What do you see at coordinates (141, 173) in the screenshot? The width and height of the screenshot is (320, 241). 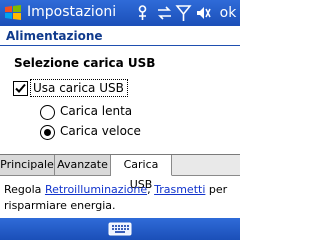 I see `tab-carica-usb: Carica USB` at bounding box center [141, 173].